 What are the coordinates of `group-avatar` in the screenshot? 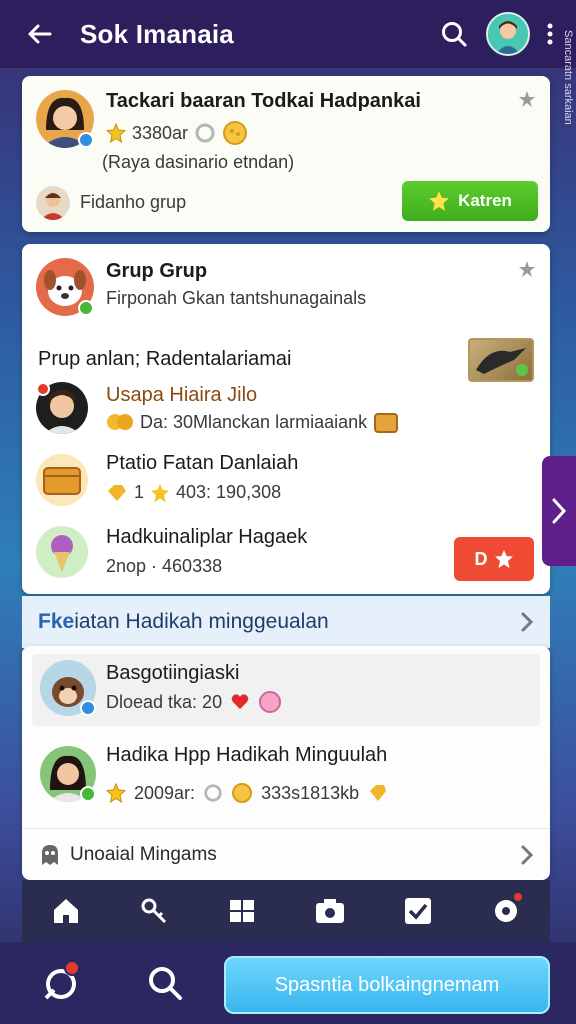 It's located at (53, 203).